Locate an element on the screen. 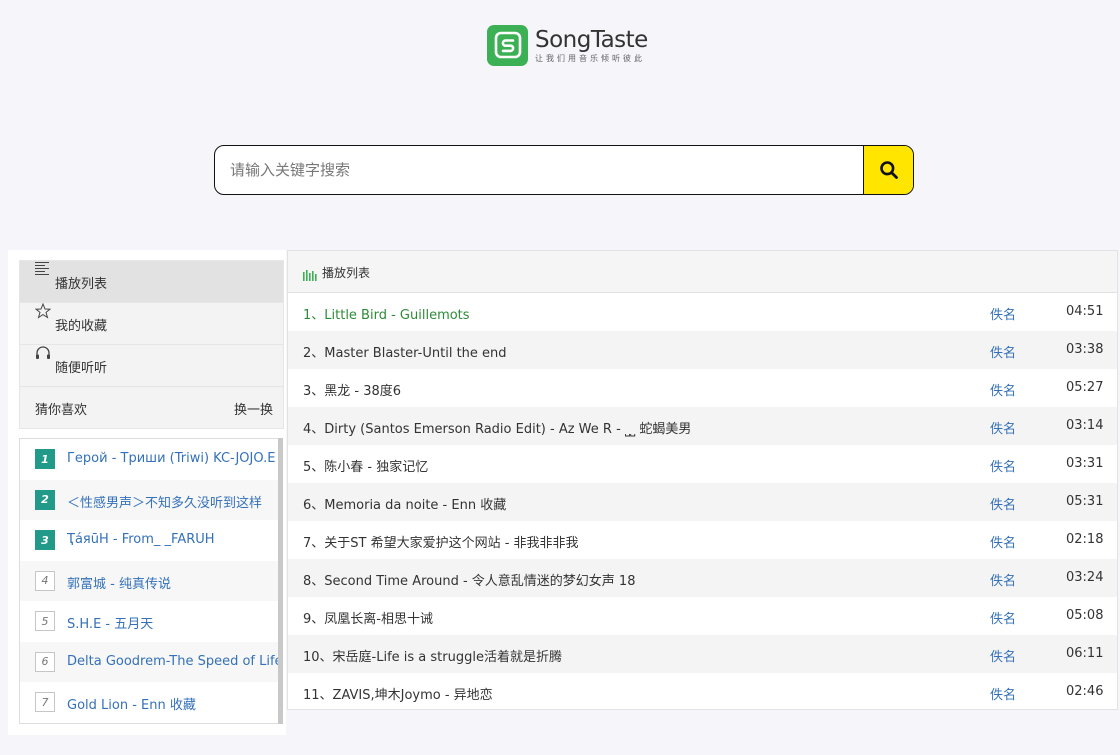 This screenshot has height=755, width=1120. site-logo: SongTaste 让我们用音乐倾听彼此 is located at coordinates (567, 45).